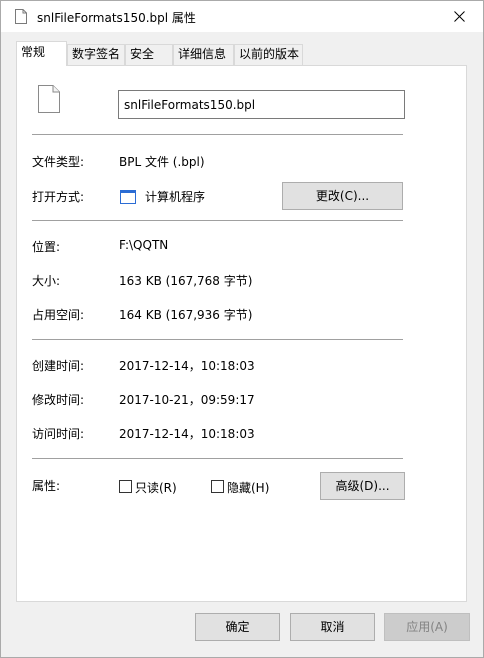  I want to click on tab-previous-versions: 以前的版本, so click(268, 54).